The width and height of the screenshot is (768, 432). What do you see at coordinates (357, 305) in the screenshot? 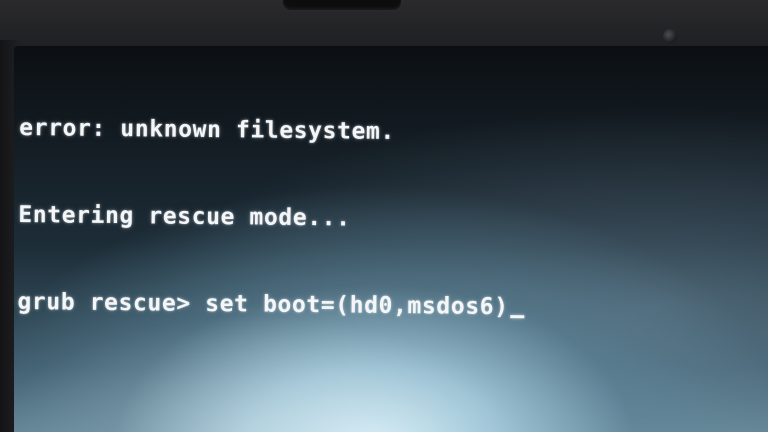
I see `typed-command: set boot=(hd0,msdos6)` at bounding box center [357, 305].